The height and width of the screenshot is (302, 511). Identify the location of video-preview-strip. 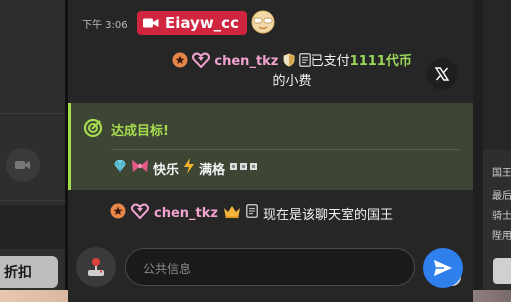
(255, 296).